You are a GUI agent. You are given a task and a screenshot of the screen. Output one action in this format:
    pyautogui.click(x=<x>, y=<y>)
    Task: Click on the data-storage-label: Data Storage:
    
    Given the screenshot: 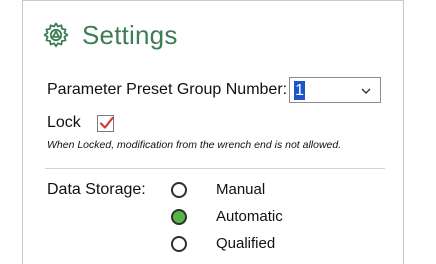 What is the action you would take?
    pyautogui.click(x=96, y=189)
    